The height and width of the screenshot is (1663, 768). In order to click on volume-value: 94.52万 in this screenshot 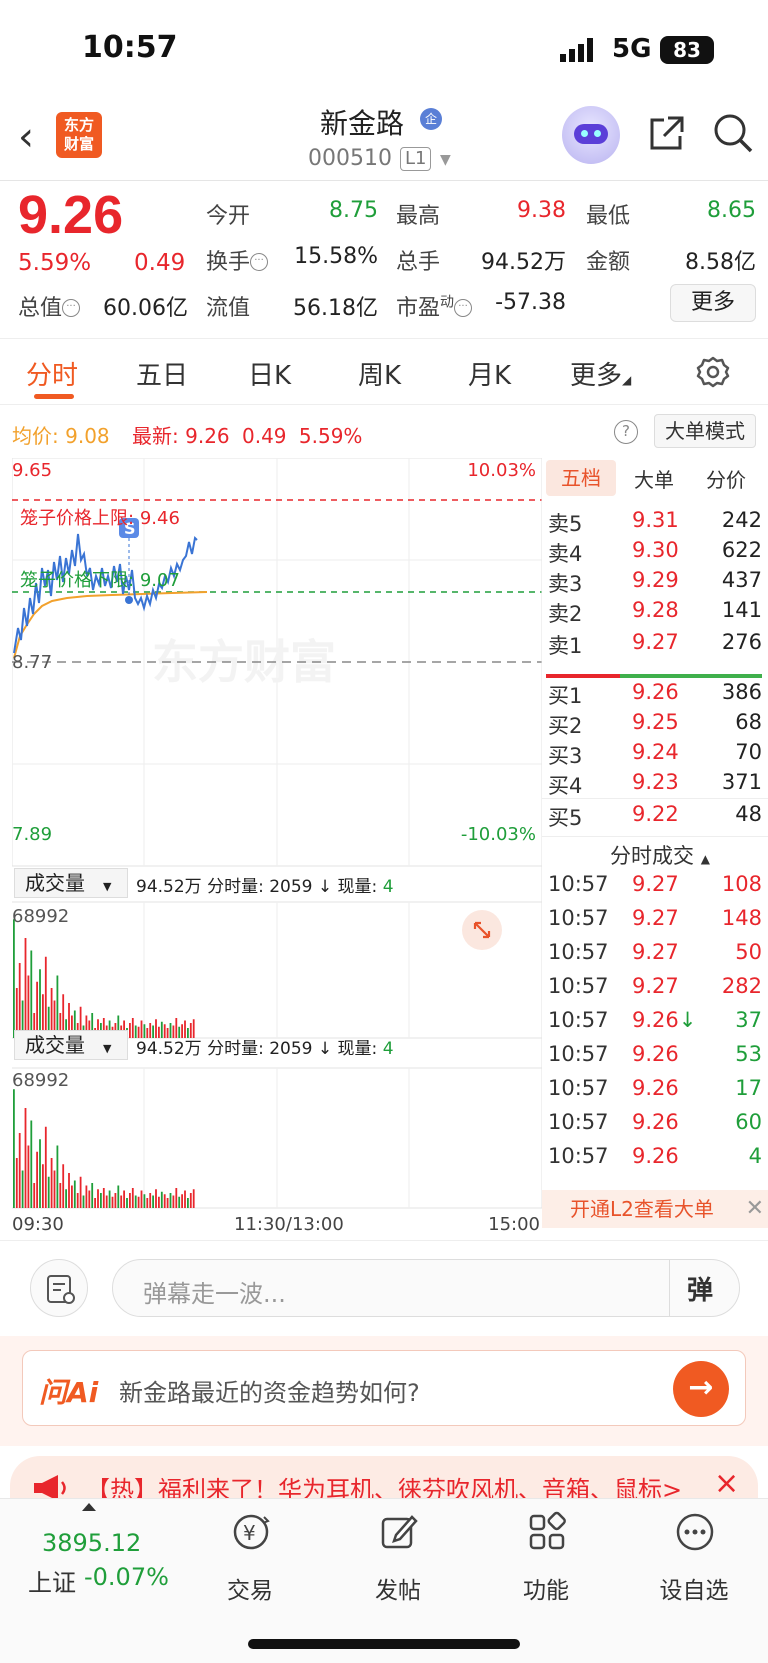, I will do `click(523, 262)`.